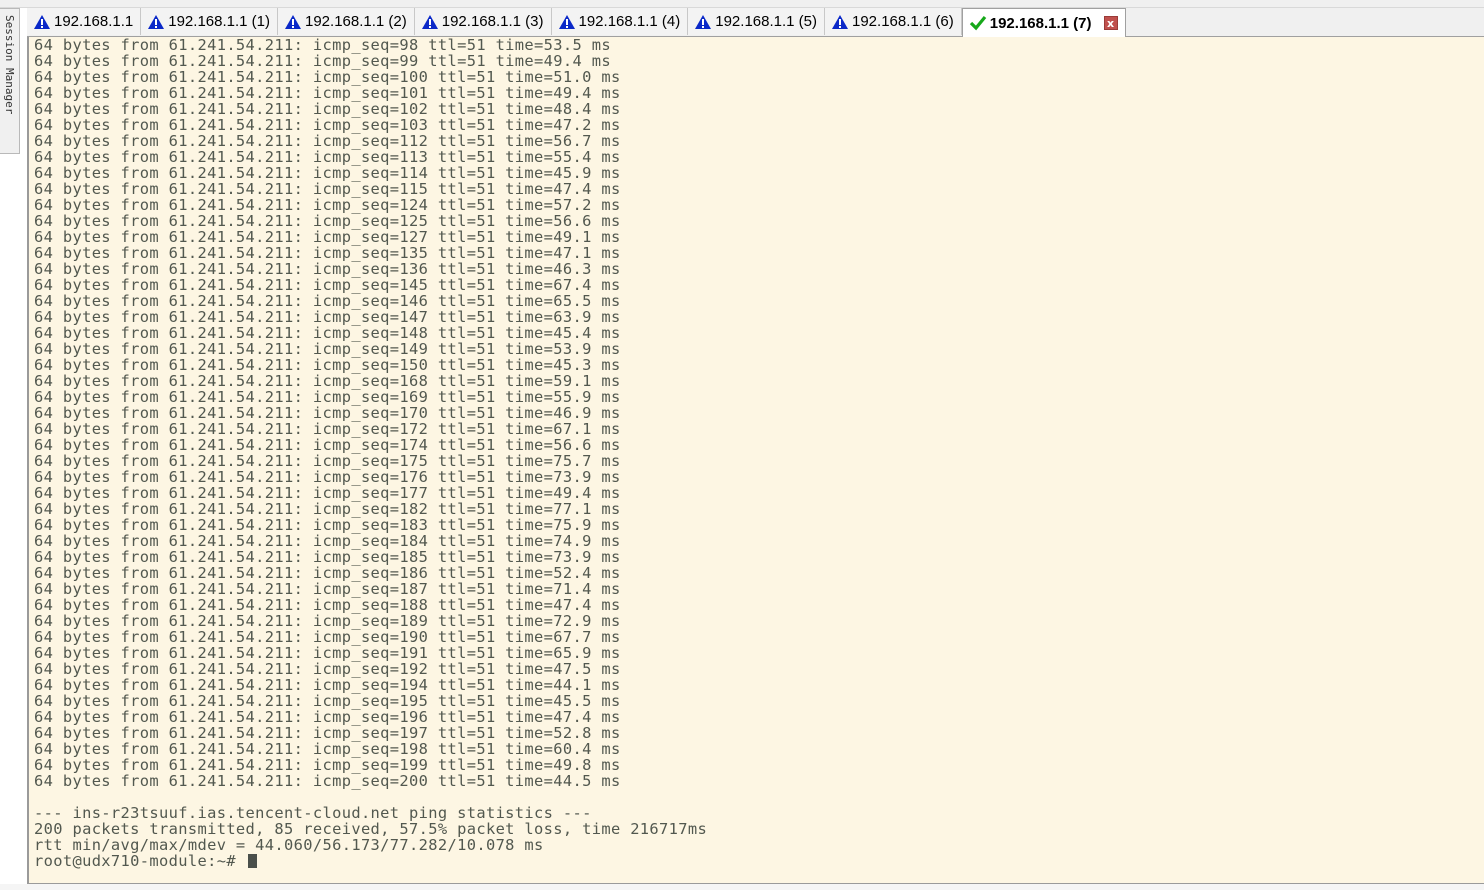 This screenshot has width=1484, height=890. I want to click on tab-label: 192.168.1.1 (6), so click(903, 21).